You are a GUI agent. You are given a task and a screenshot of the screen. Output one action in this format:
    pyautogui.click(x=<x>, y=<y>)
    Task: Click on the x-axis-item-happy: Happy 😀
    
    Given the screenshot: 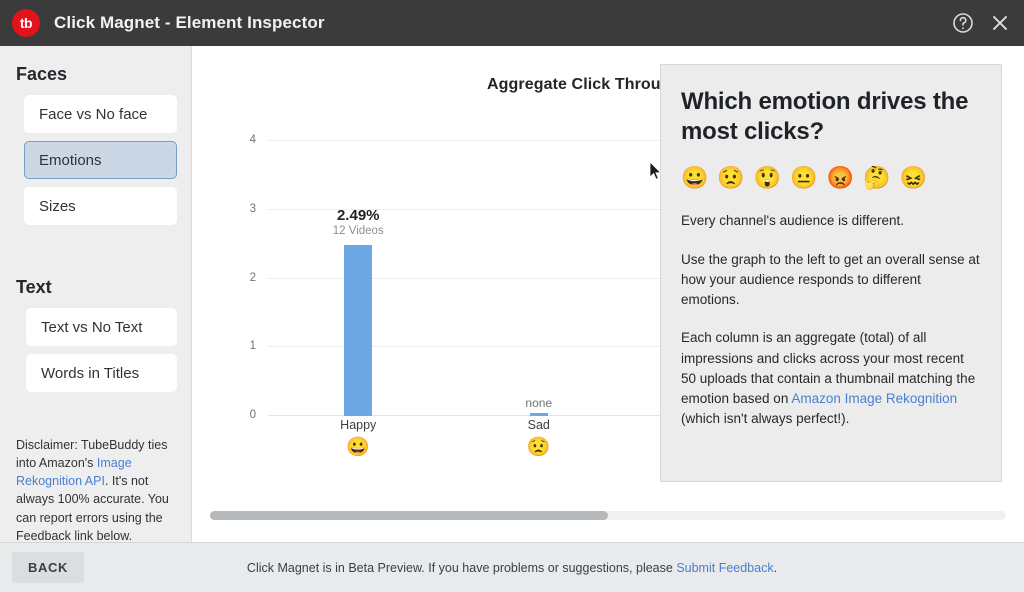 What is the action you would take?
    pyautogui.click(x=358, y=437)
    